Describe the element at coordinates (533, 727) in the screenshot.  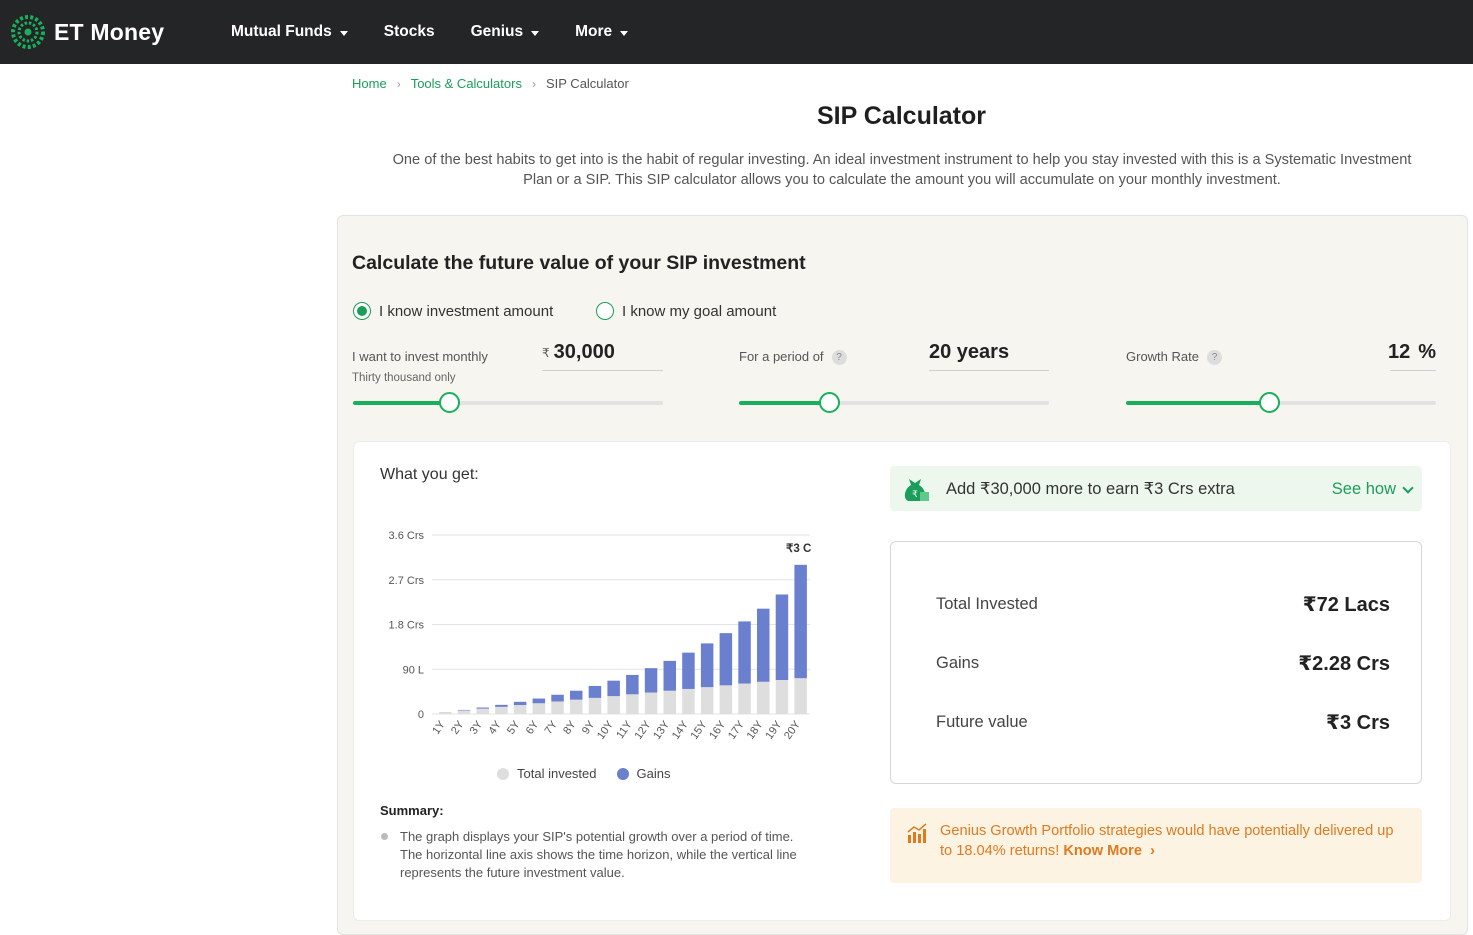
I see `x-tick-label: 6Y` at that location.